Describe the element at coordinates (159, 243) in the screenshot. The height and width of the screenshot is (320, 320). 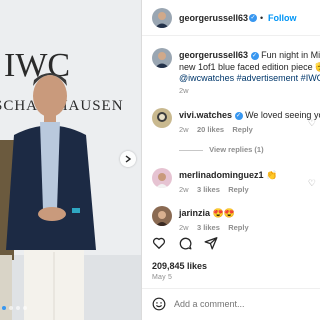
I see `heart-icon` at that location.